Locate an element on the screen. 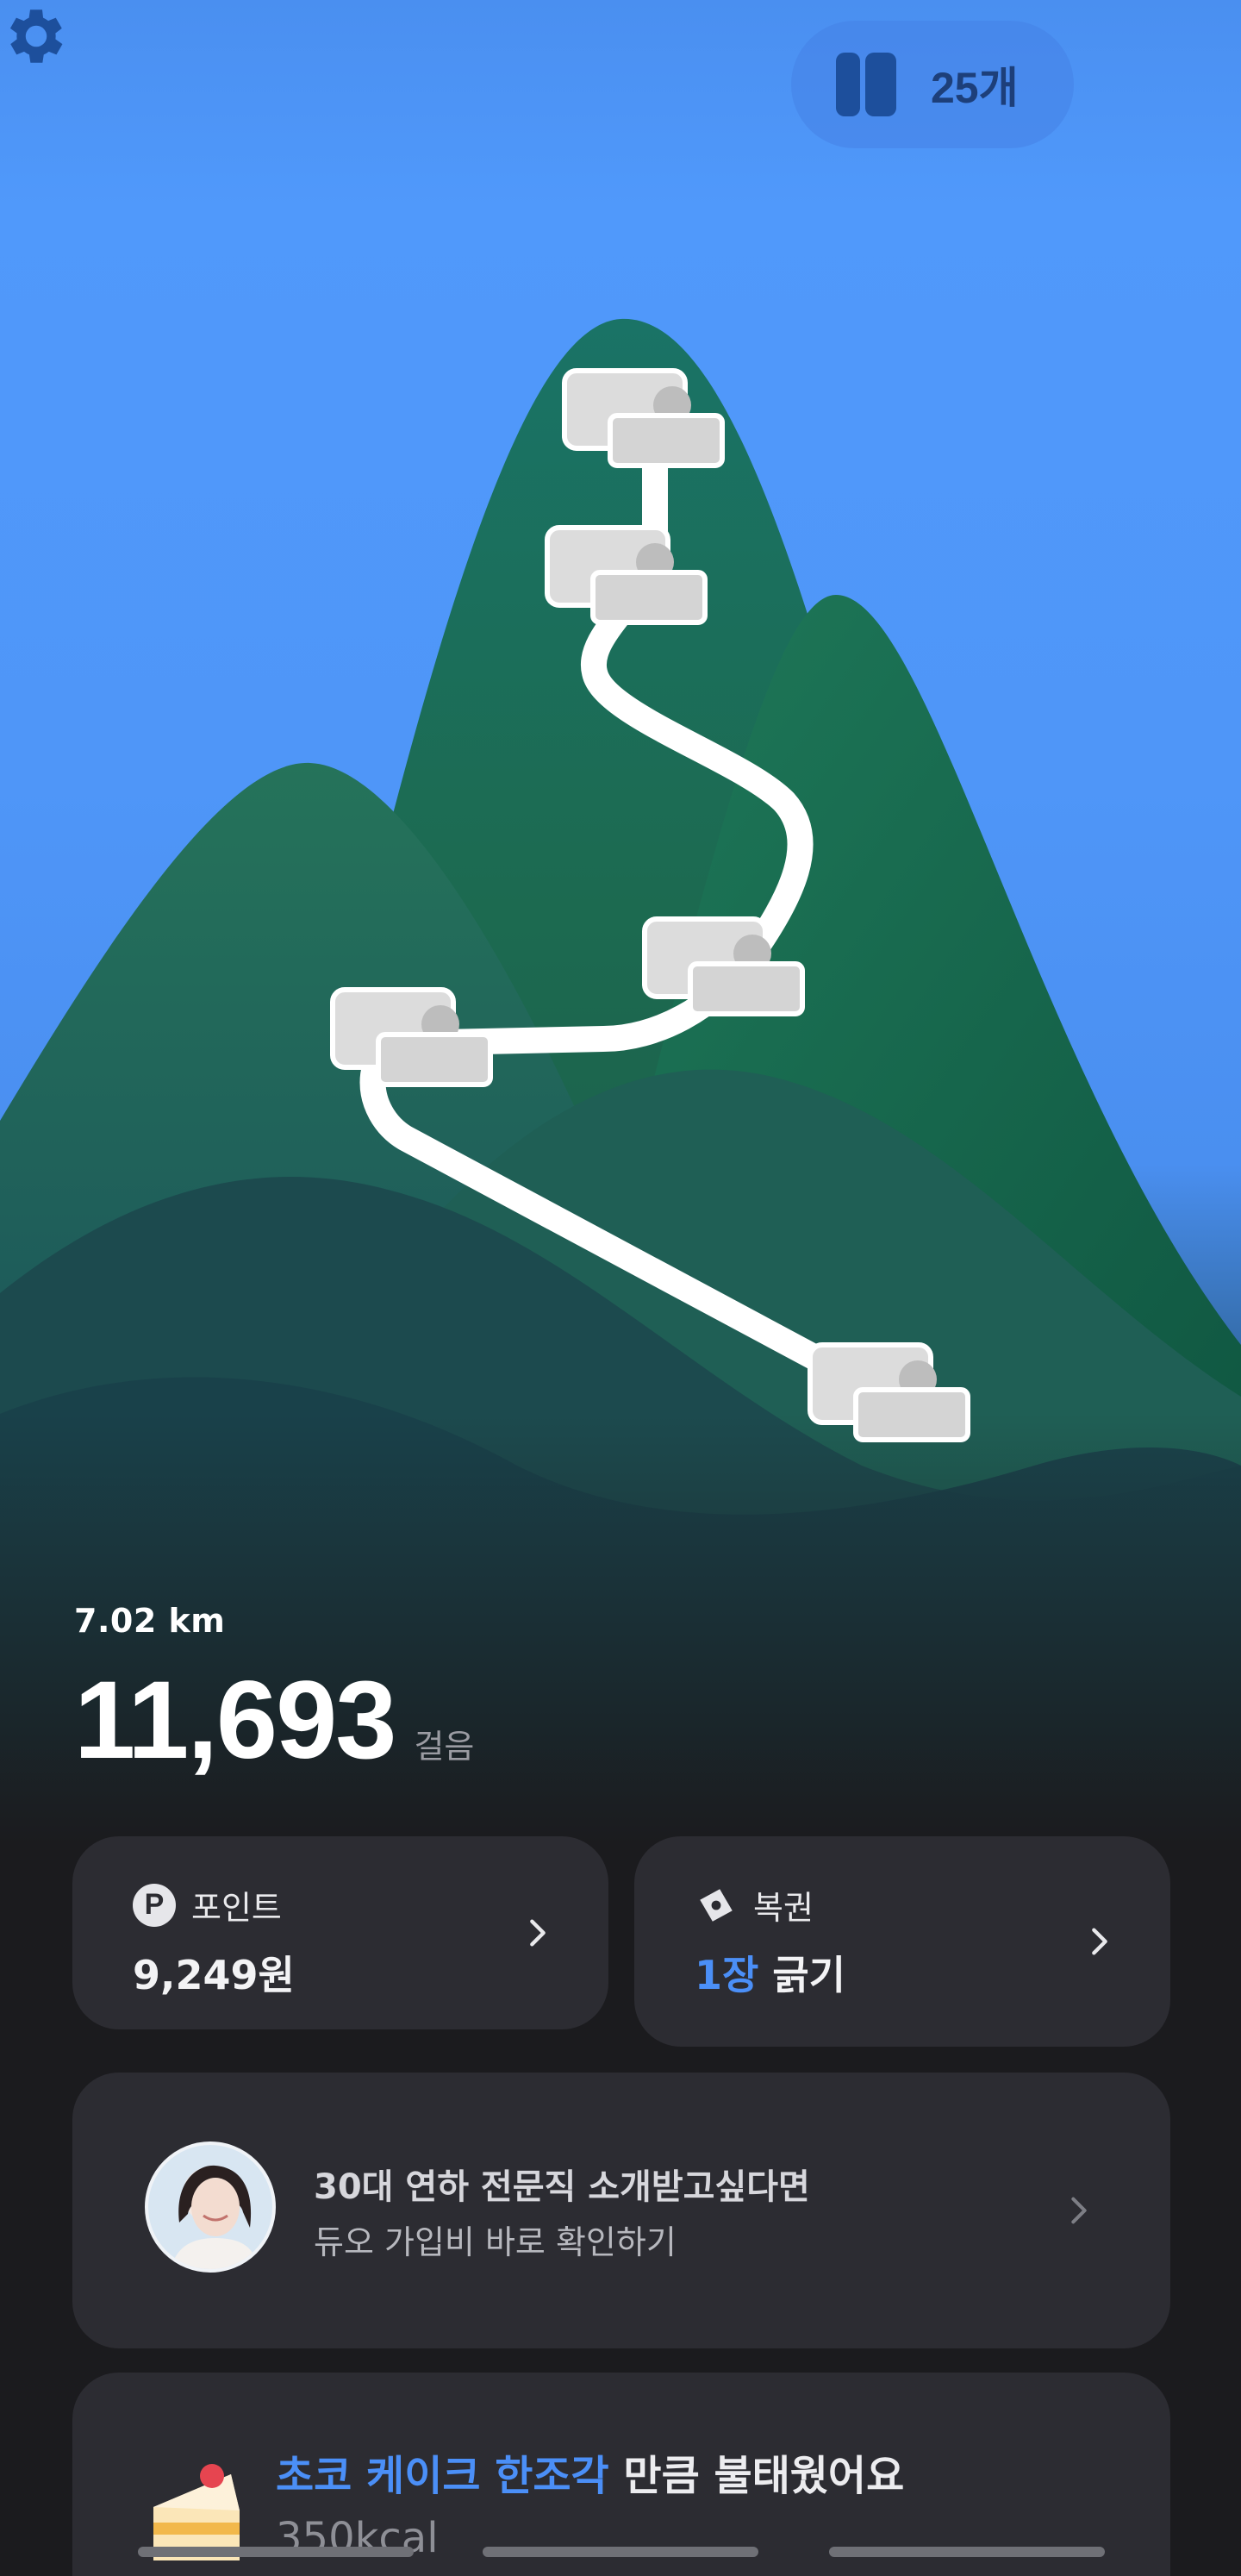 This screenshot has width=1241, height=2576. steps-unit: 걸음 is located at coordinates (444, 1747).